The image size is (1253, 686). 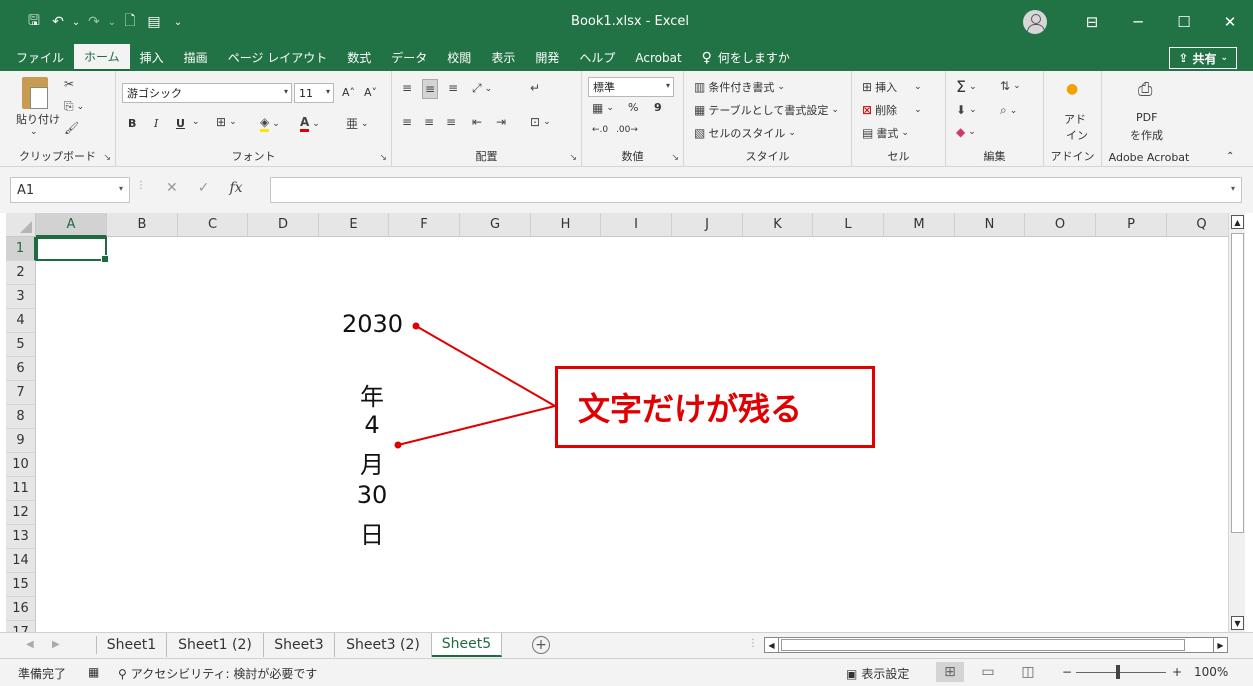 What do you see at coordinates (178, 22) in the screenshot?
I see `customize-qat-icon: ⌄` at bounding box center [178, 22].